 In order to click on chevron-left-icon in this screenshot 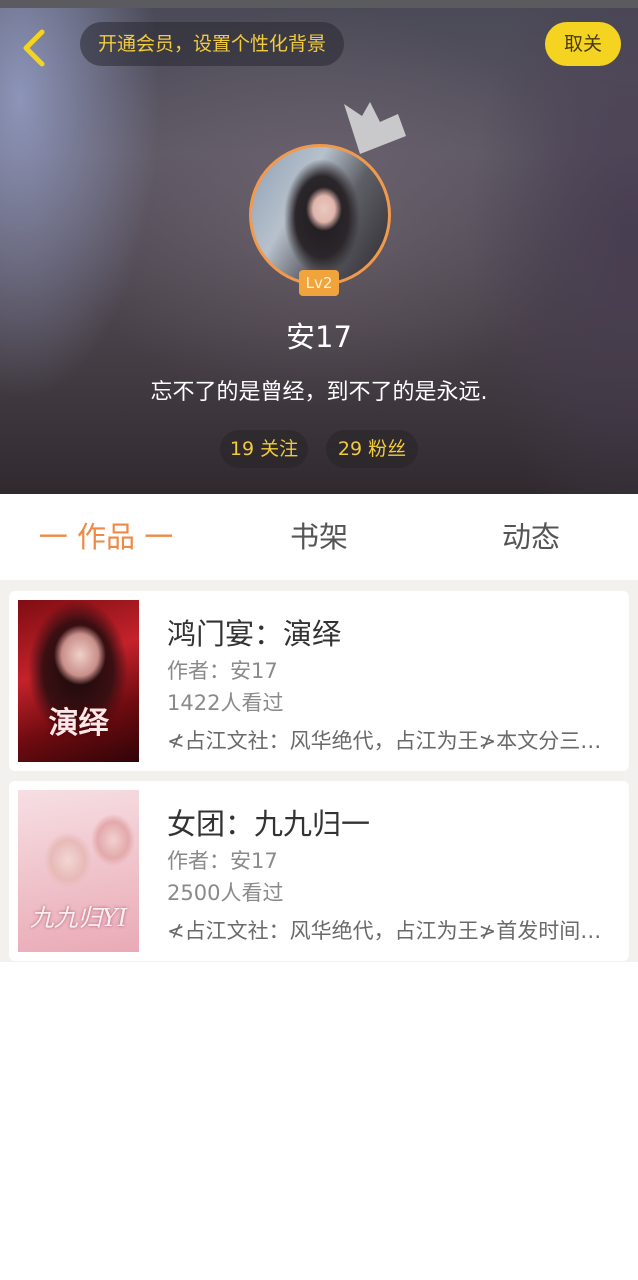, I will do `click(34, 48)`.